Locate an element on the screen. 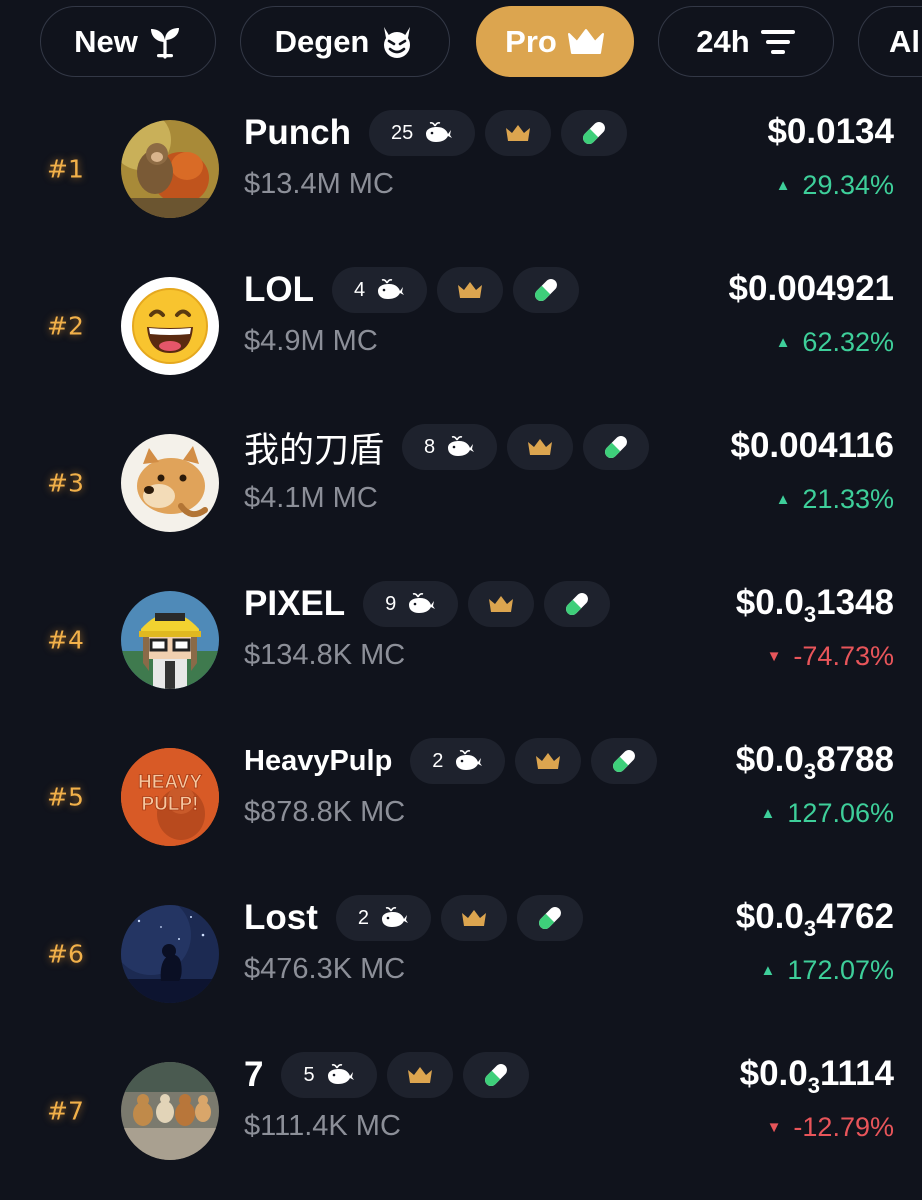 This screenshot has width=922, height=1200. token-row: #1 Punch 25 $13.4M MC $0.0134 ▲ 29.34% is located at coordinates (461, 168).